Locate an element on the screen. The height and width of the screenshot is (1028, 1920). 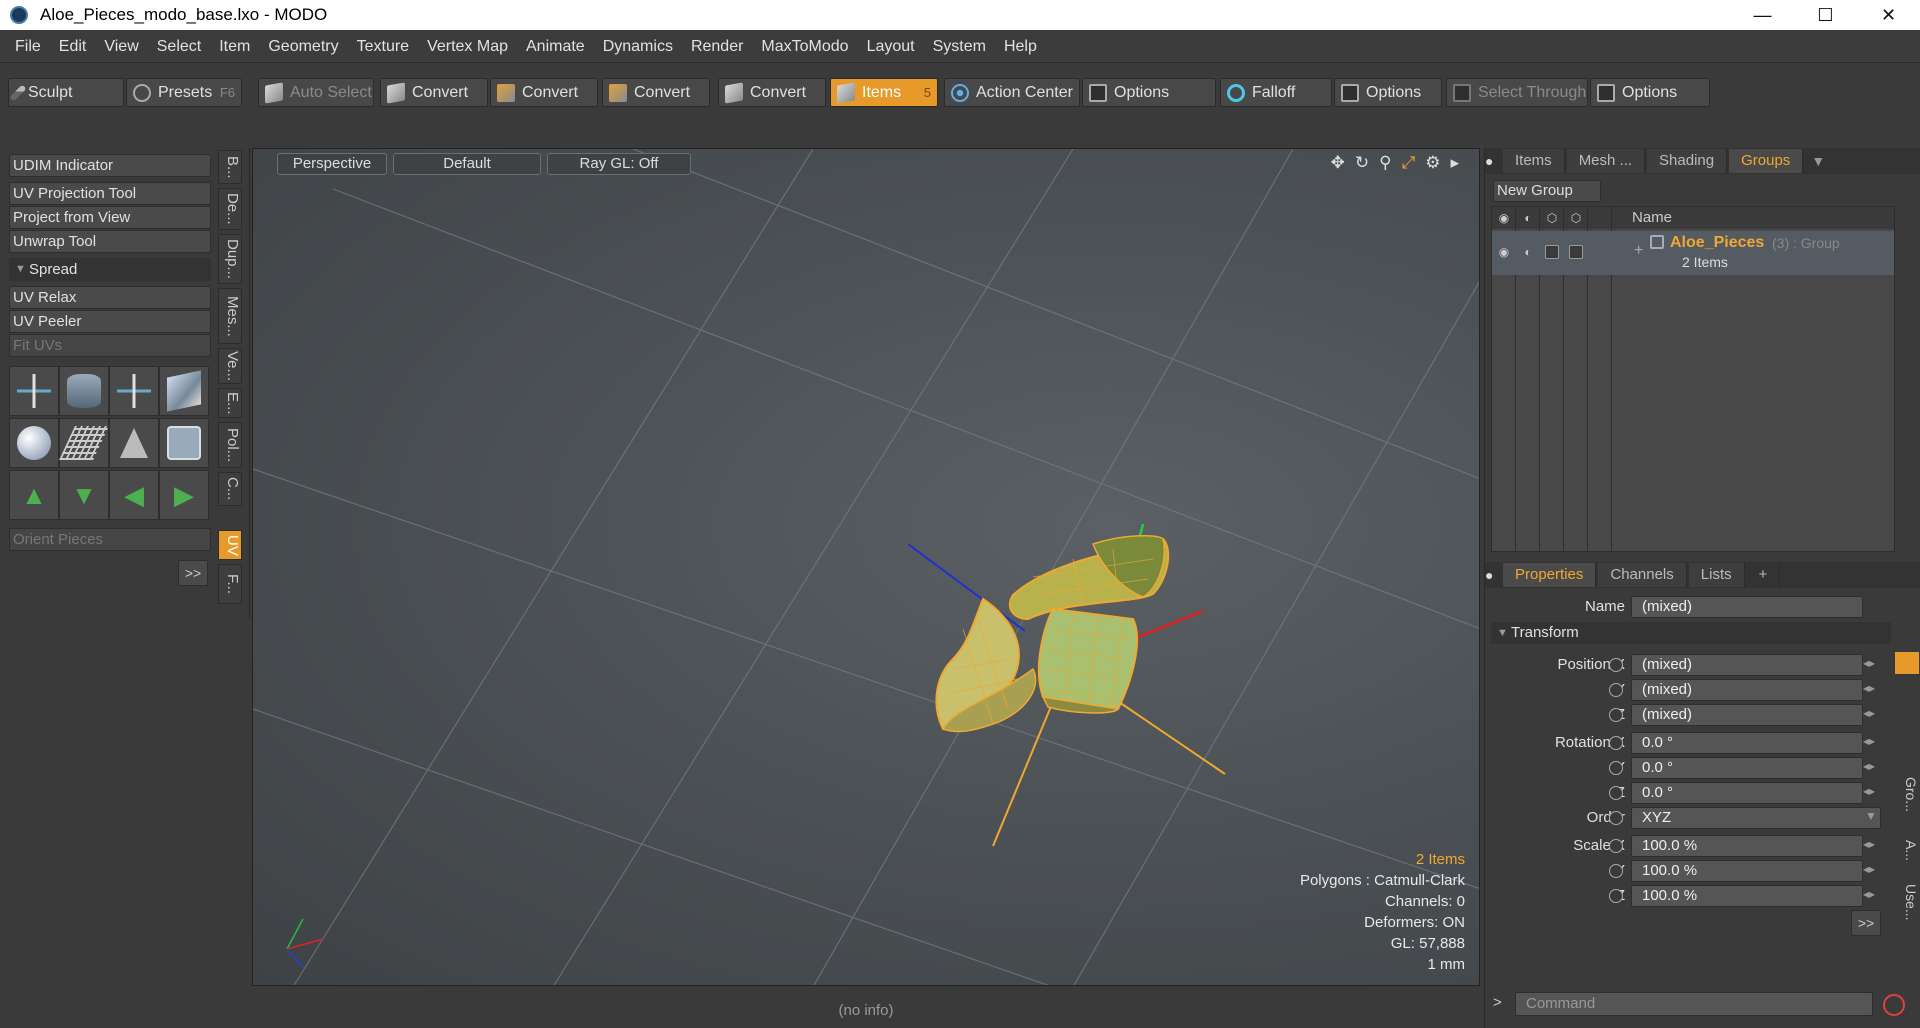
row-select-checkbox is located at coordinates (1576, 252).